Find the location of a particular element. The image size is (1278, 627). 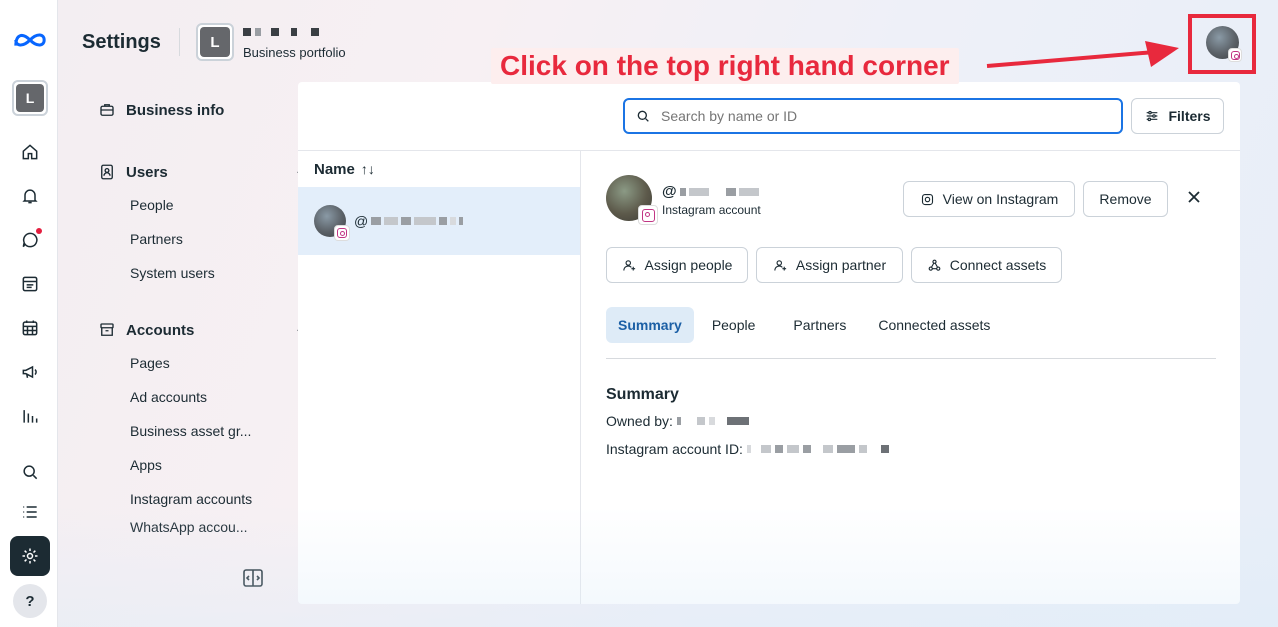

summary-heading: Summary is located at coordinates (642, 394).